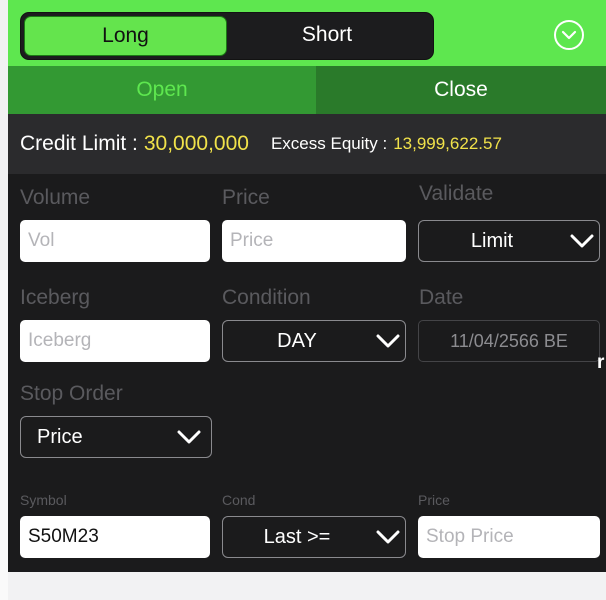 This screenshot has width=606, height=600. I want to click on excess-equity-label: Excess Equity :, so click(329, 143).